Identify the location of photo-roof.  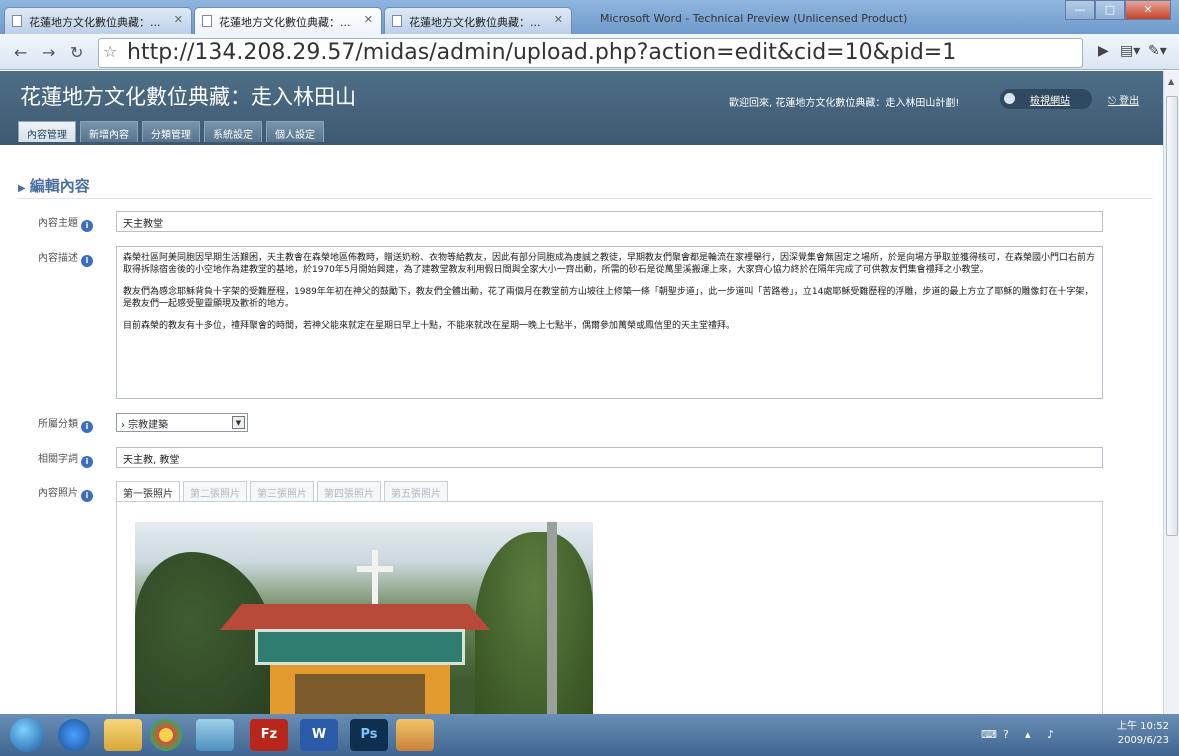
(355, 617).